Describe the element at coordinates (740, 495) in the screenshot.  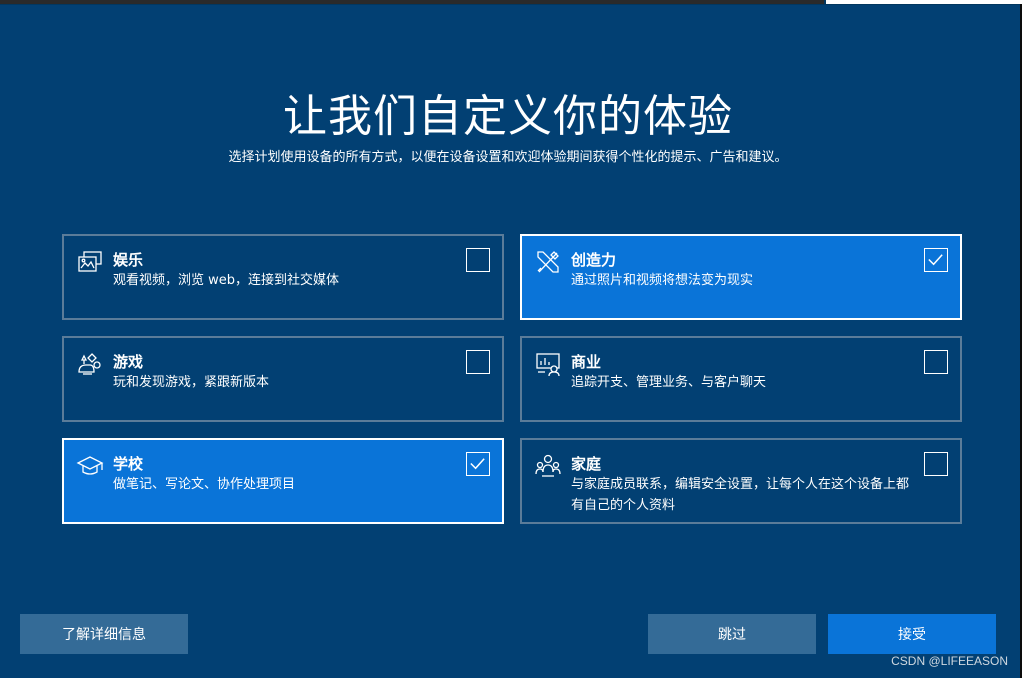
I see `card-description: 与家庭成员联系，编辑安全设置，让每个人在这个设备上都有自己的个人资料` at that location.